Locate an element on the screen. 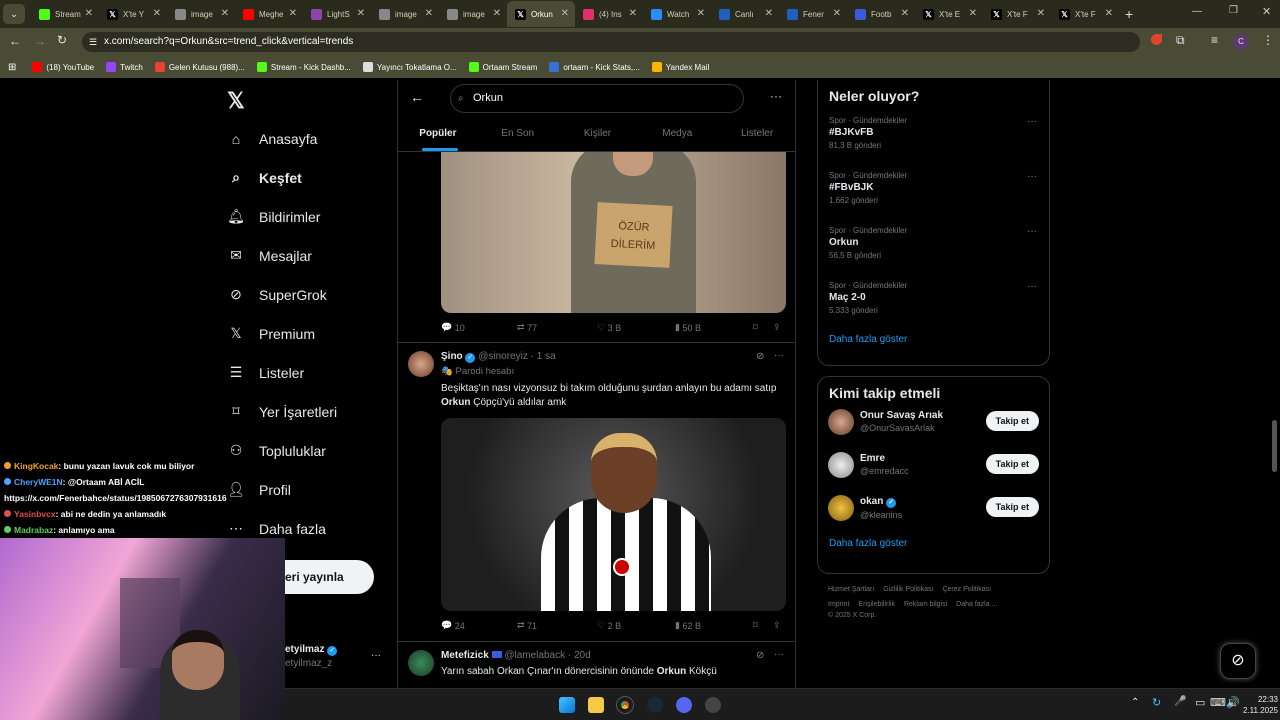 Image resolution: width=1280 pixels, height=720 pixels. follow-show-more-link: Daha fazla göster is located at coordinates (933, 543).